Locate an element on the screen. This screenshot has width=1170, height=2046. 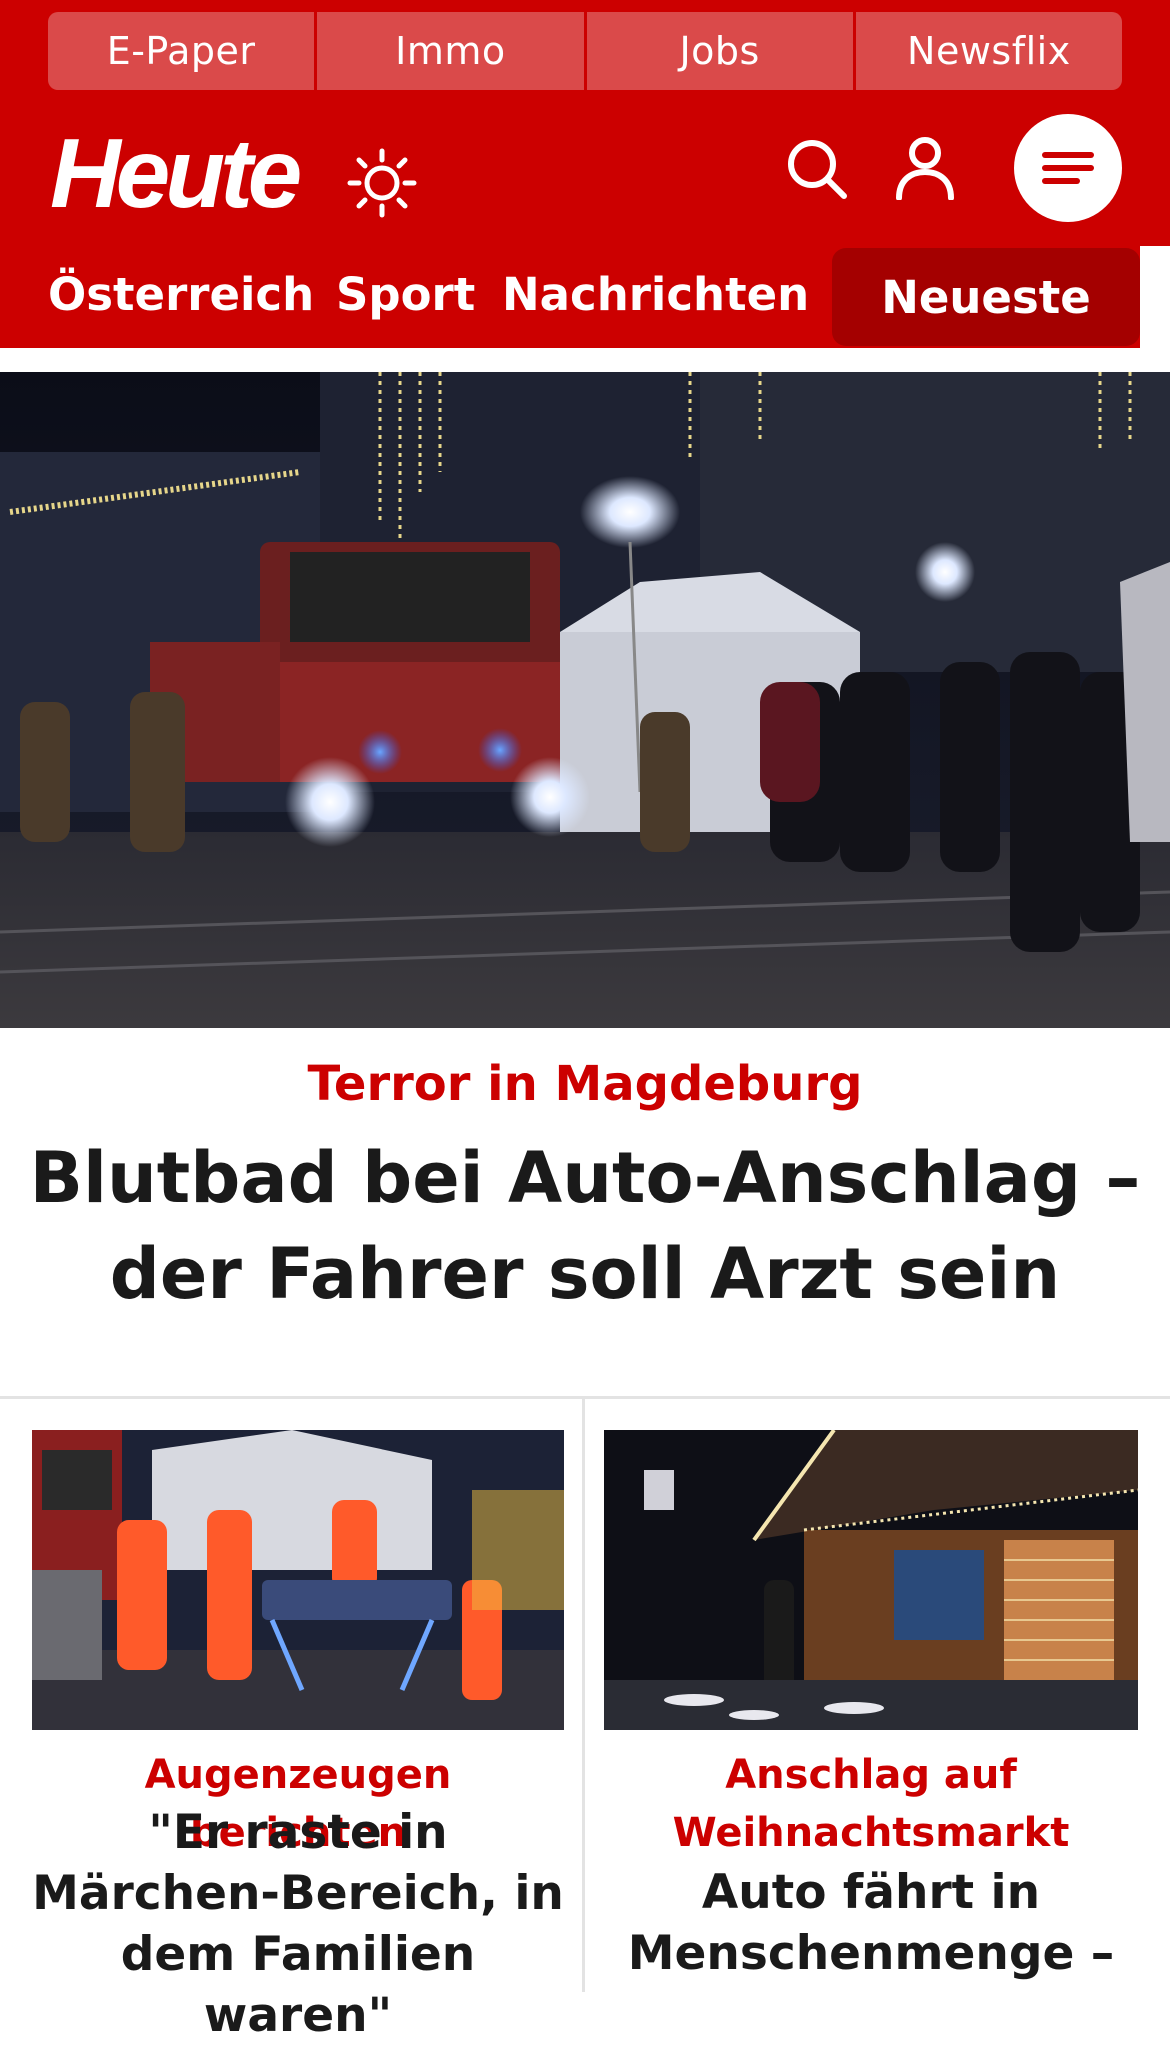
nav-item-nachrichten: Nachrichten is located at coordinates (655, 294).